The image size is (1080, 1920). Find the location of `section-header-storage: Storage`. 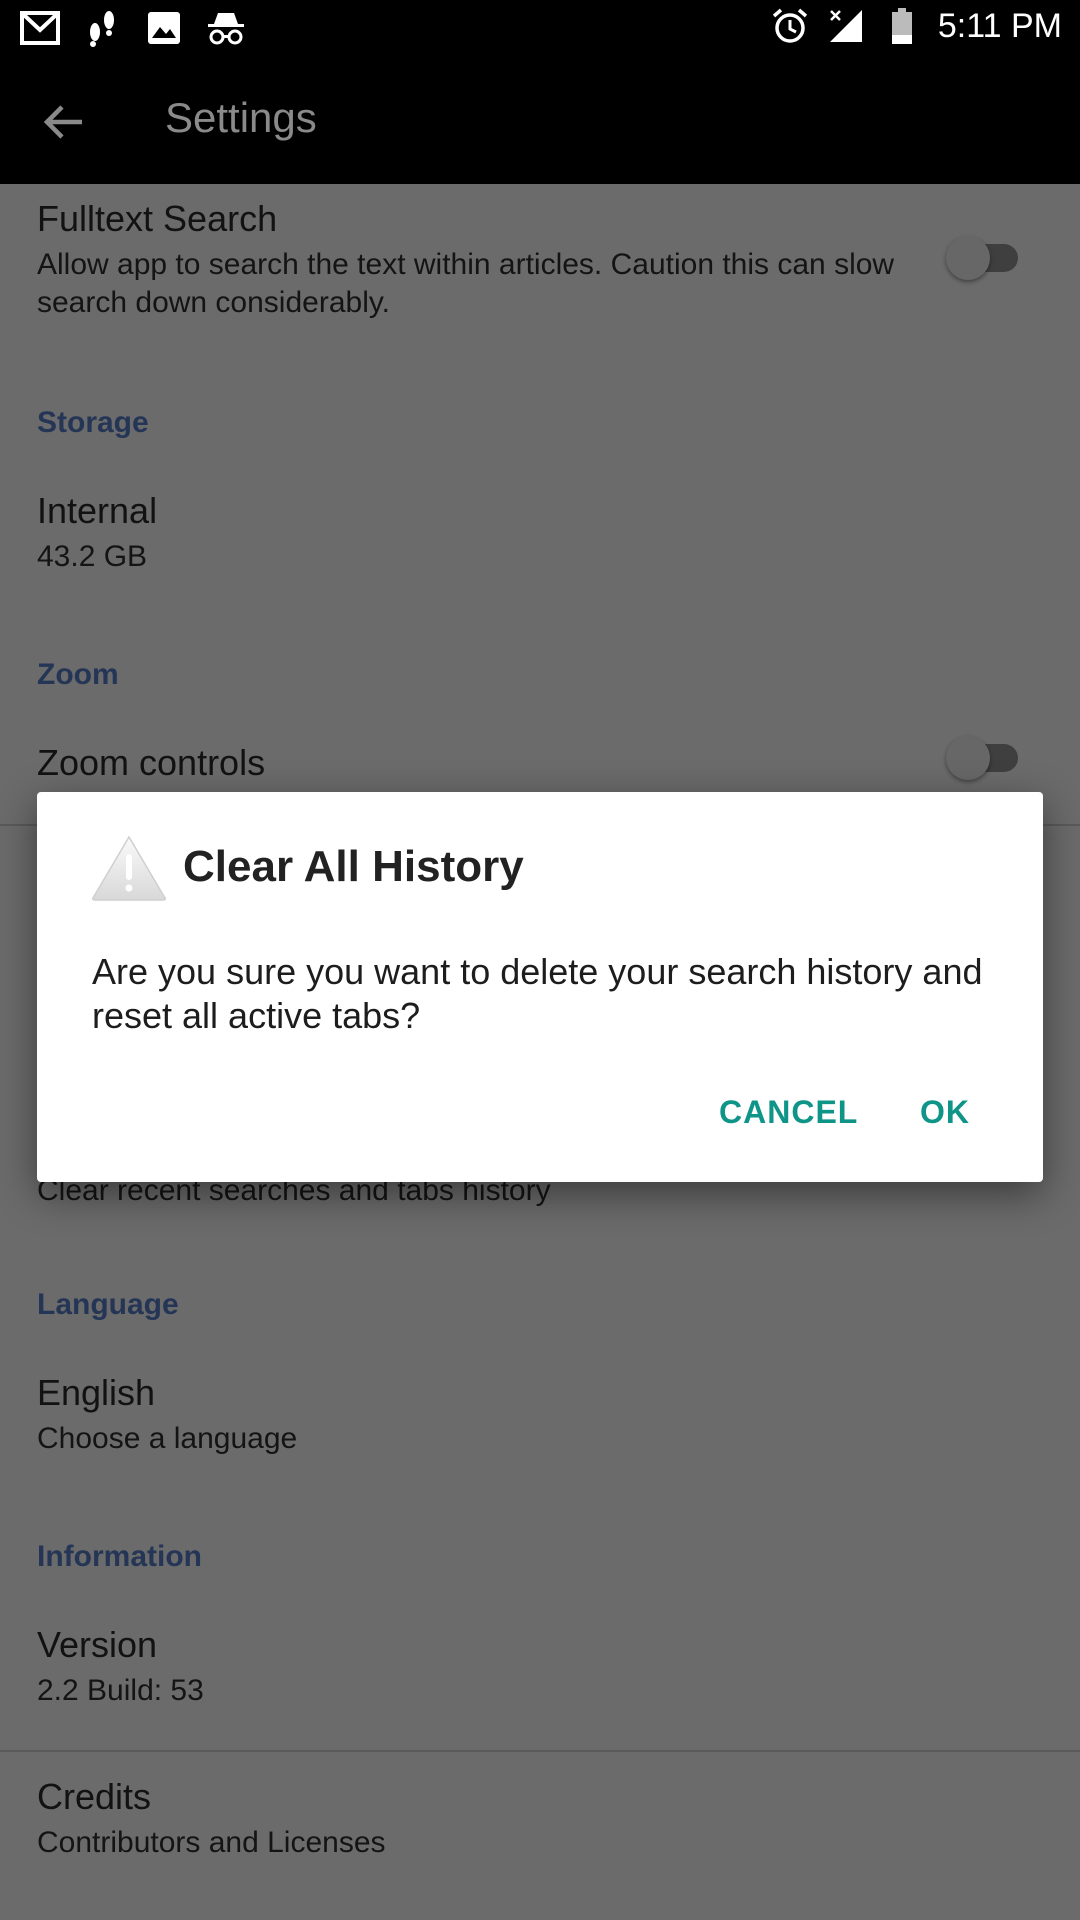

section-header-storage: Storage is located at coordinates (93, 422).